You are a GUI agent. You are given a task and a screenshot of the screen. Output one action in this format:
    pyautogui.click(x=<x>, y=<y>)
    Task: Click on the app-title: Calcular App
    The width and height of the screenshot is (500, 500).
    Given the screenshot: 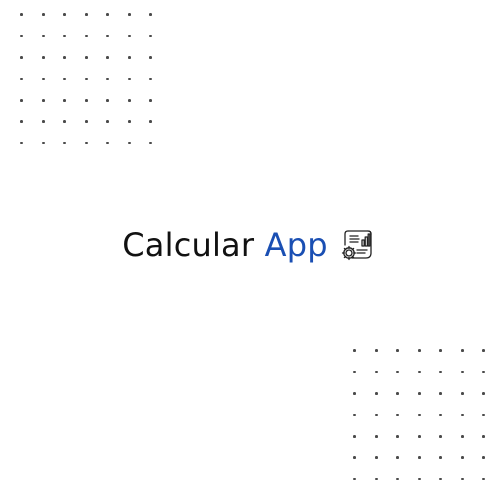 What is the action you would take?
    pyautogui.click(x=224, y=245)
    